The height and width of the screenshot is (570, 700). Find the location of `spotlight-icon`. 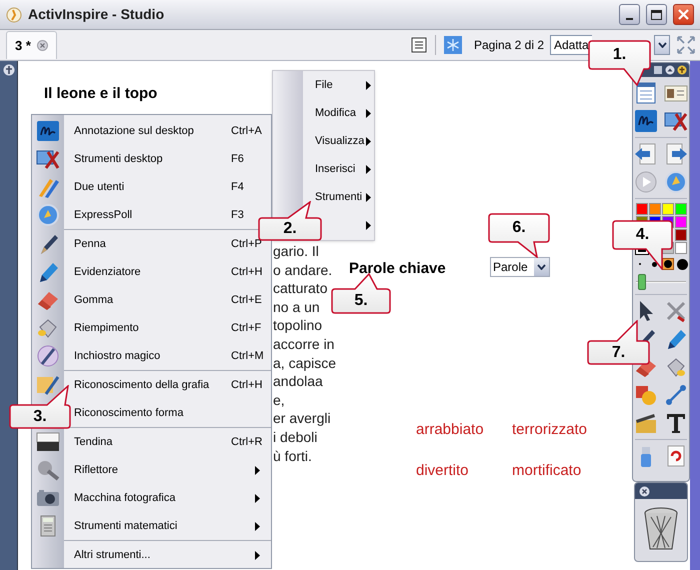

spotlight-icon is located at coordinates (48, 470).